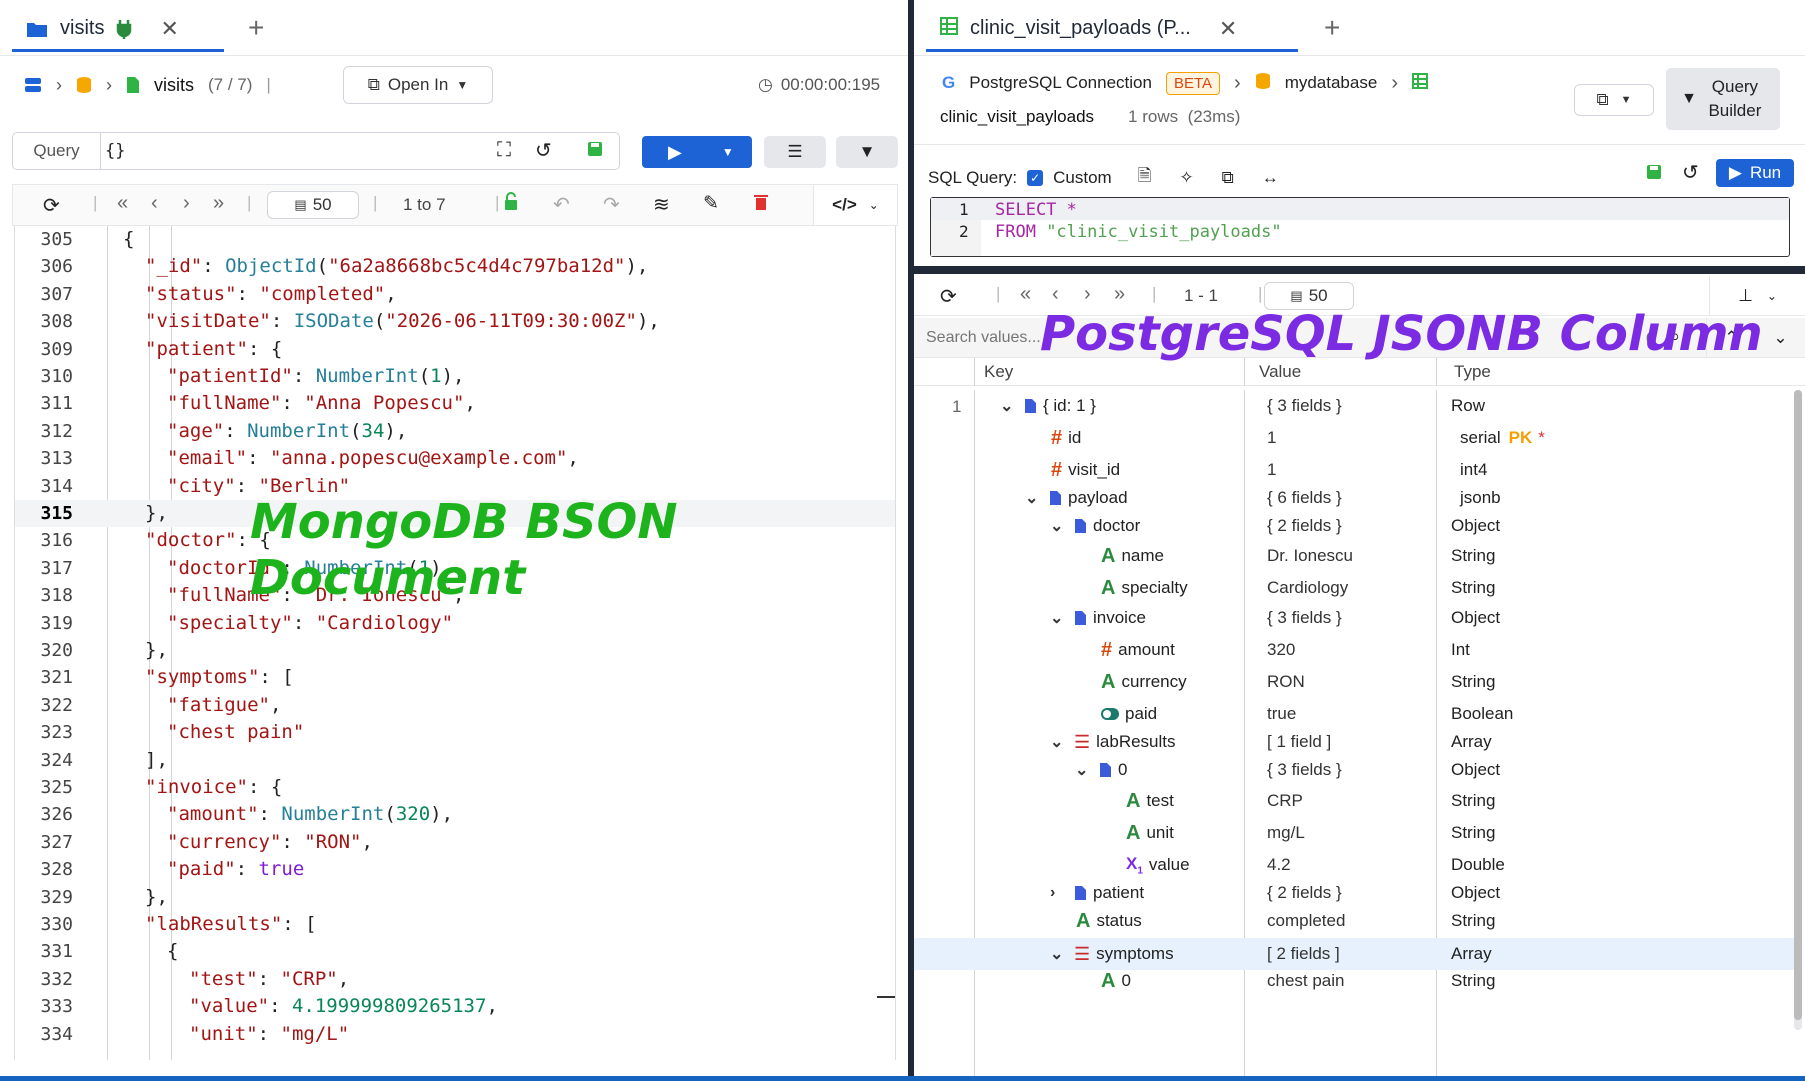 The width and height of the screenshot is (1805, 1081). I want to click on undo-icon: ↶, so click(561, 204).